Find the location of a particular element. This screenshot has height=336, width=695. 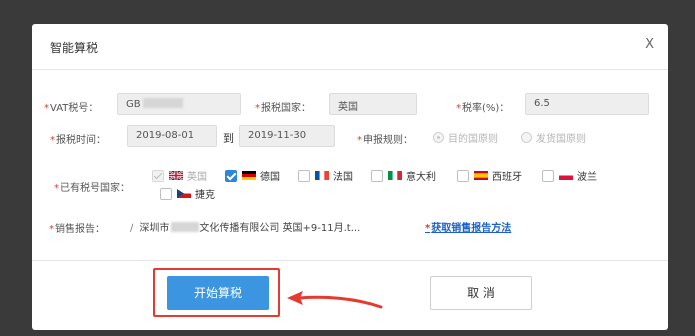

country-checkbox-france: 法国 is located at coordinates (325, 175).